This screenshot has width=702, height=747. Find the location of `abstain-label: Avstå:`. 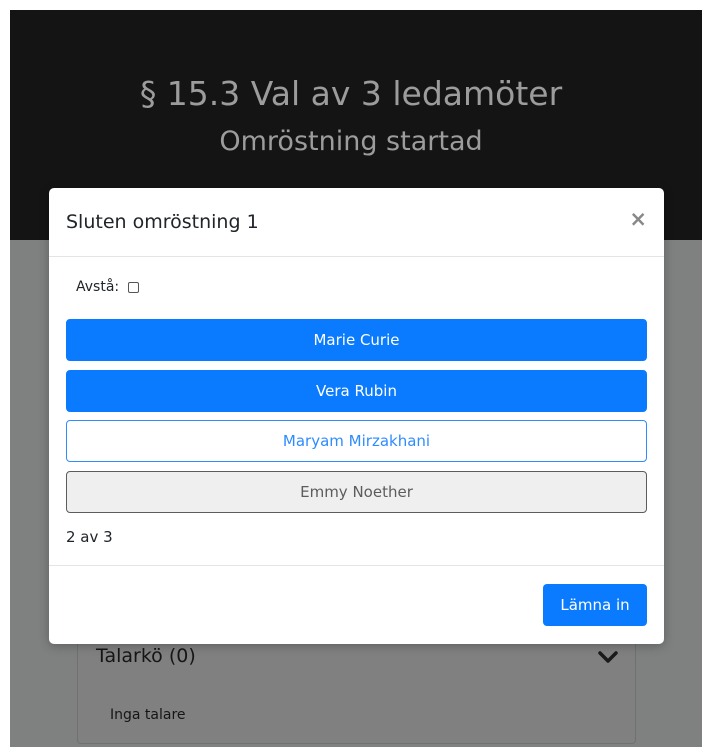

abstain-label: Avstå: is located at coordinates (98, 287).